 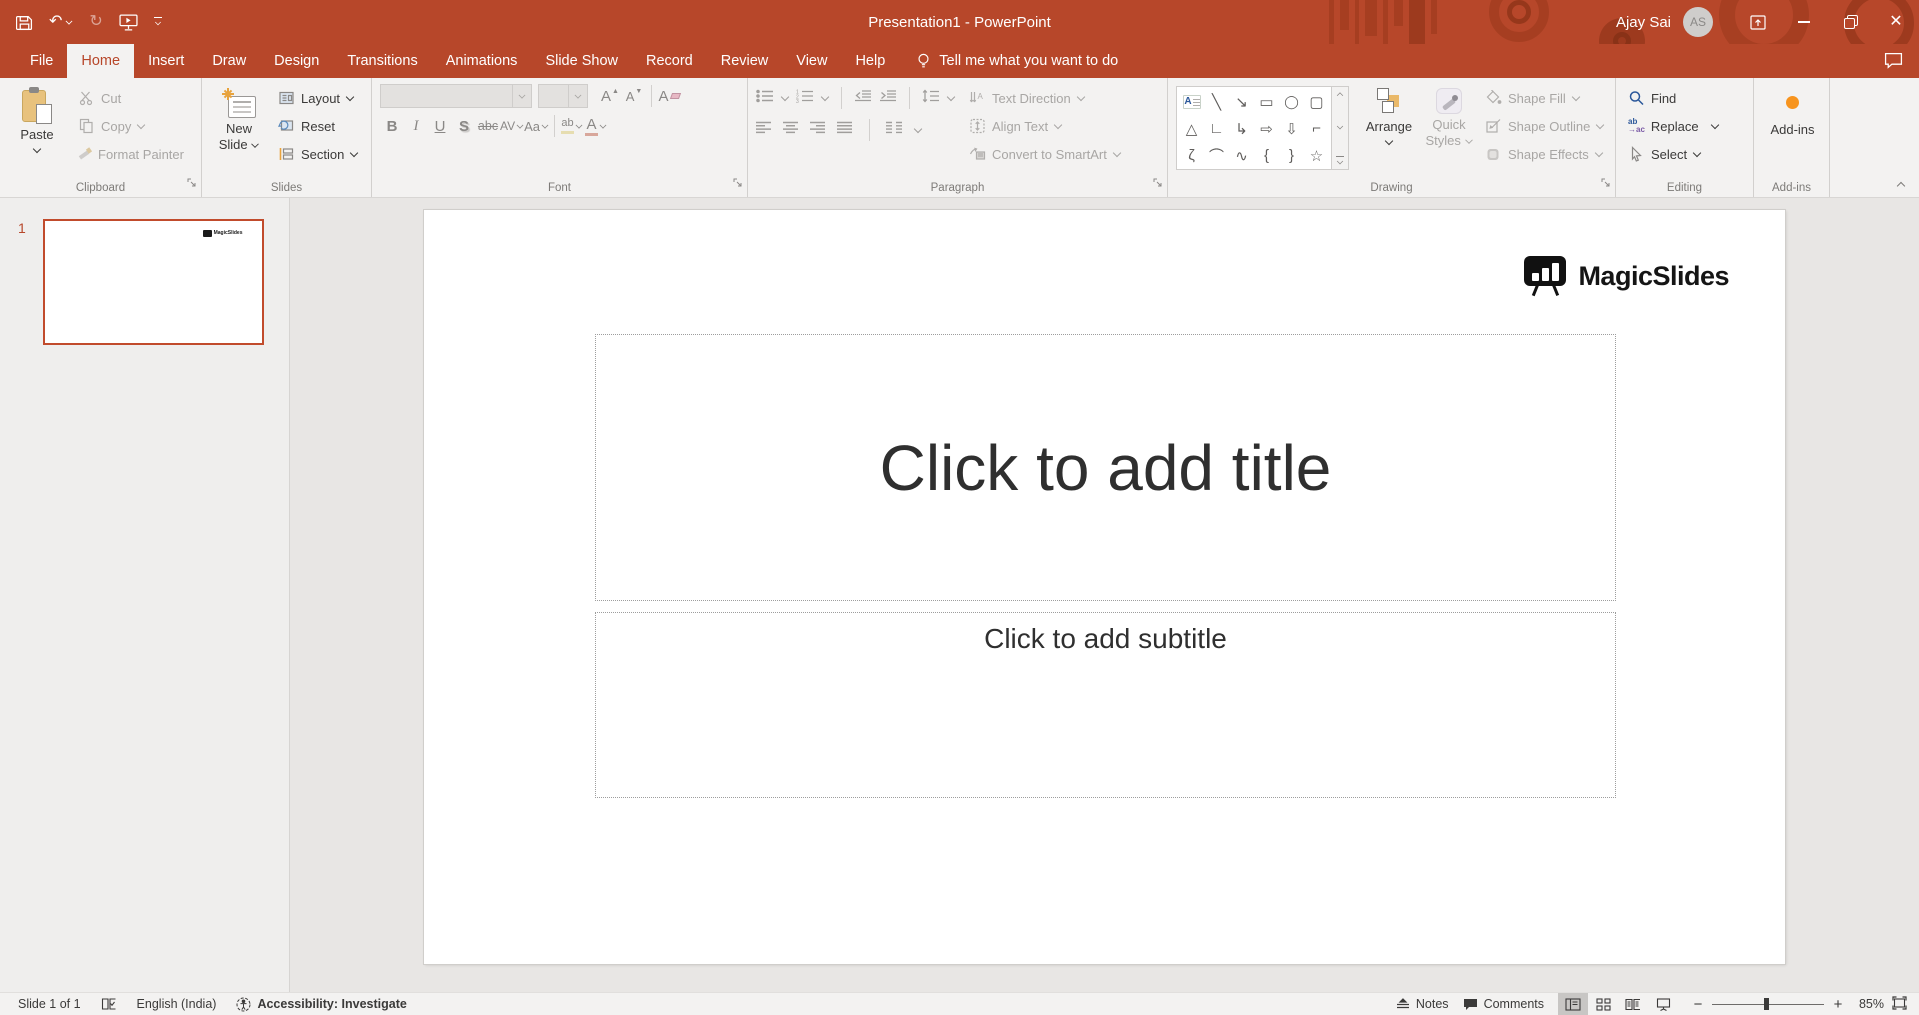 I want to click on new-slide-chevron-icon, so click(x=255, y=145).